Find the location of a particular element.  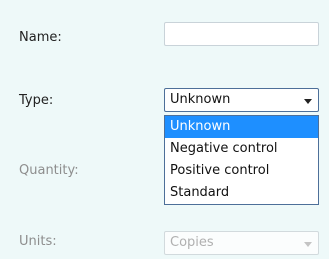

type-option-standard: Standard is located at coordinates (241, 193).